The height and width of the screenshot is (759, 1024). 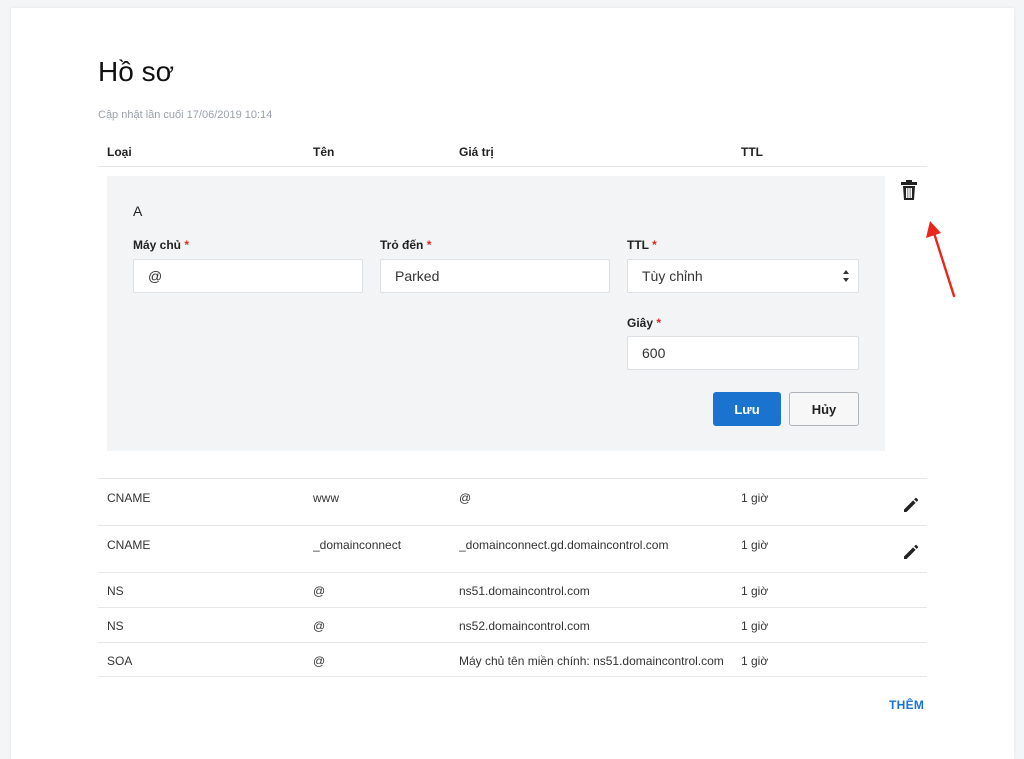 I want to click on save-button: Lưu, so click(x=747, y=409).